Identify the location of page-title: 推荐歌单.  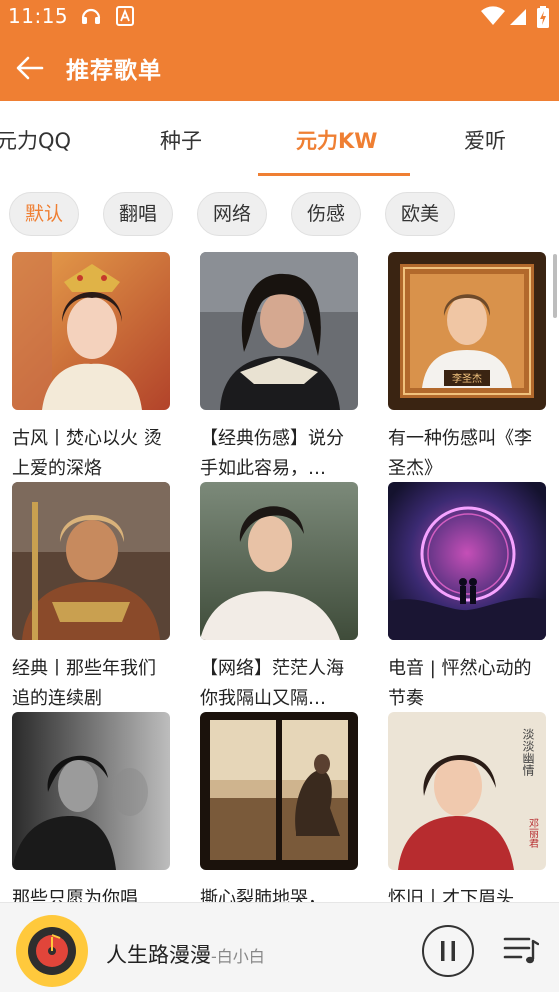
(114, 71).